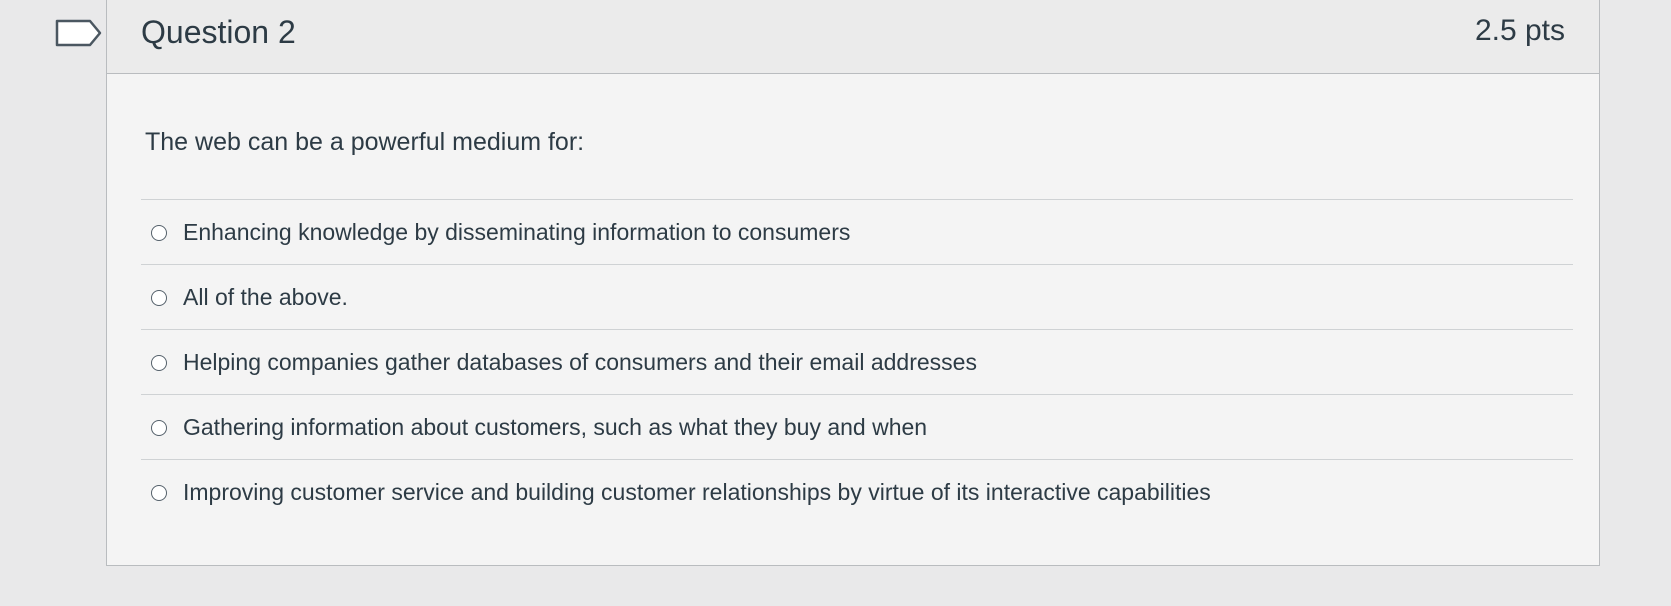 The image size is (1671, 606). I want to click on answer-option-2: All of the above., so click(857, 296).